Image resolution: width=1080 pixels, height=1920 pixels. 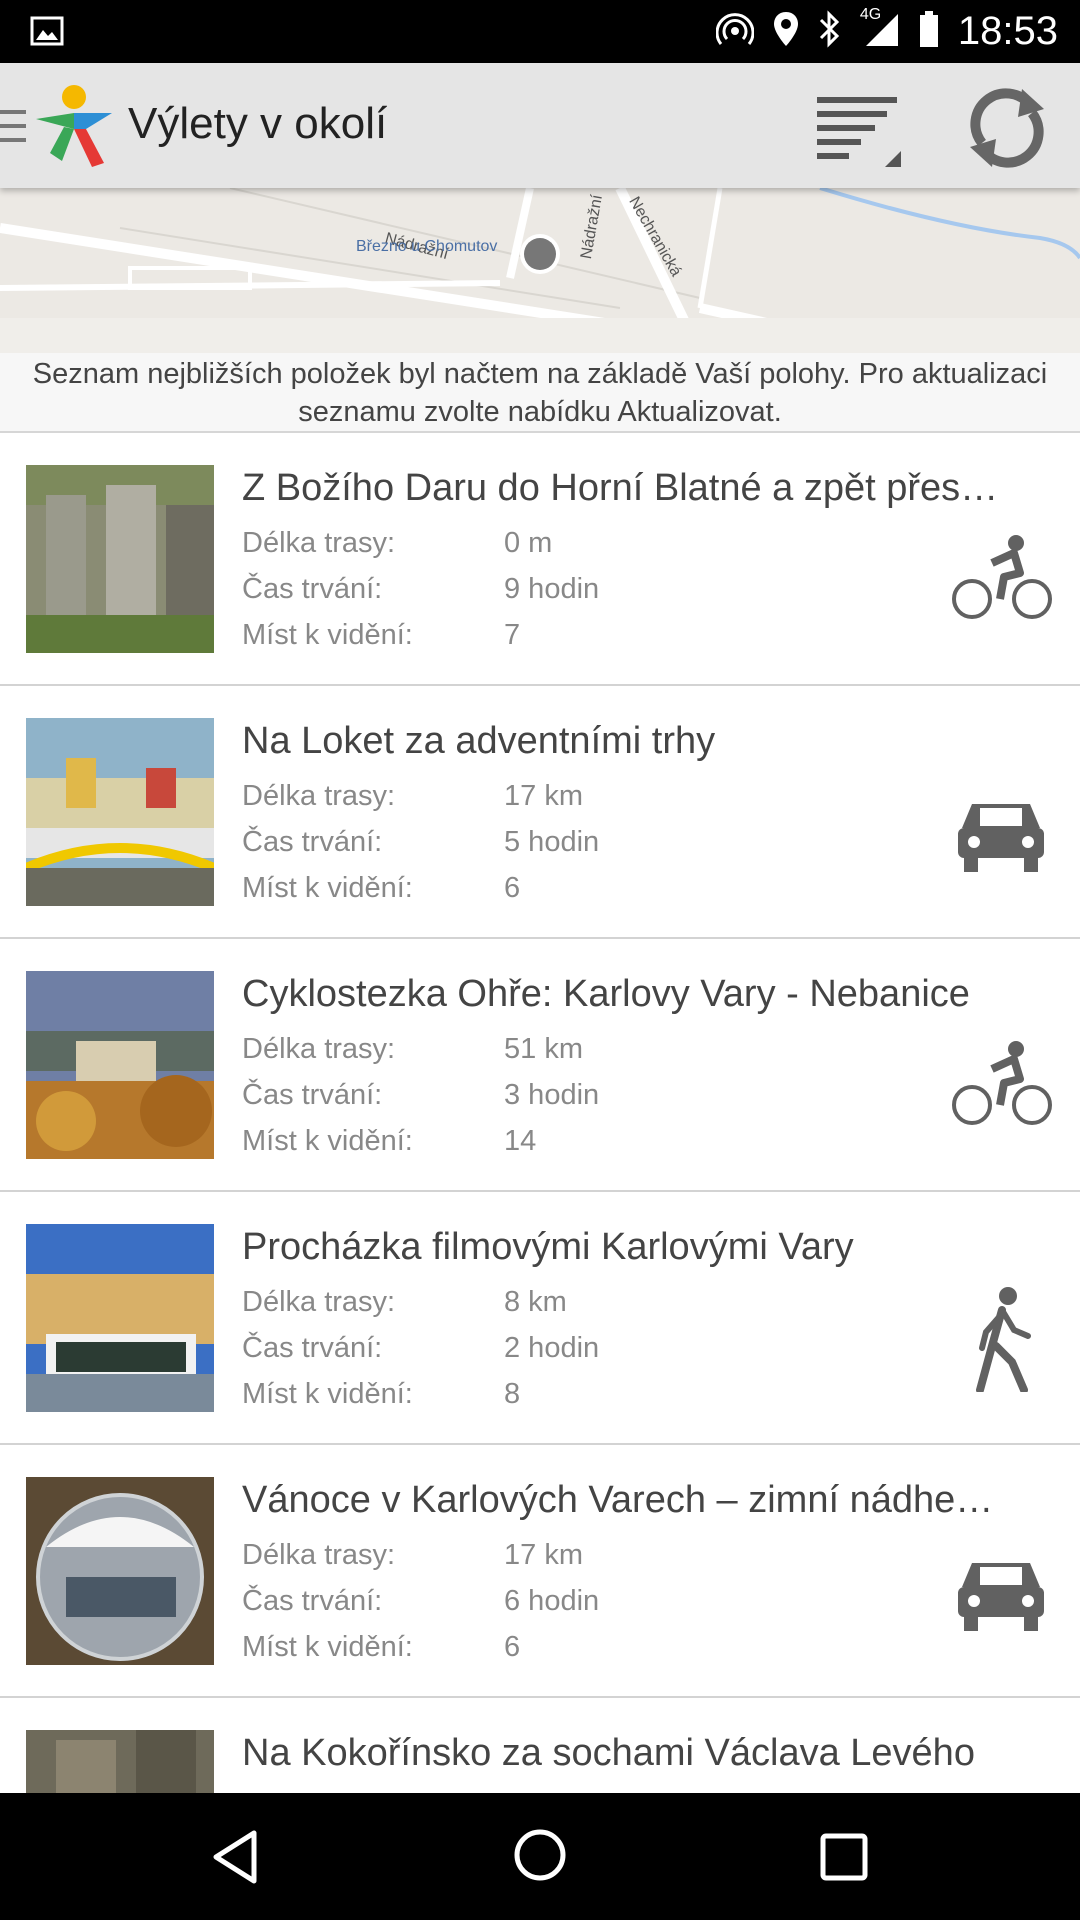 I want to click on location-icon, so click(x=786, y=31).